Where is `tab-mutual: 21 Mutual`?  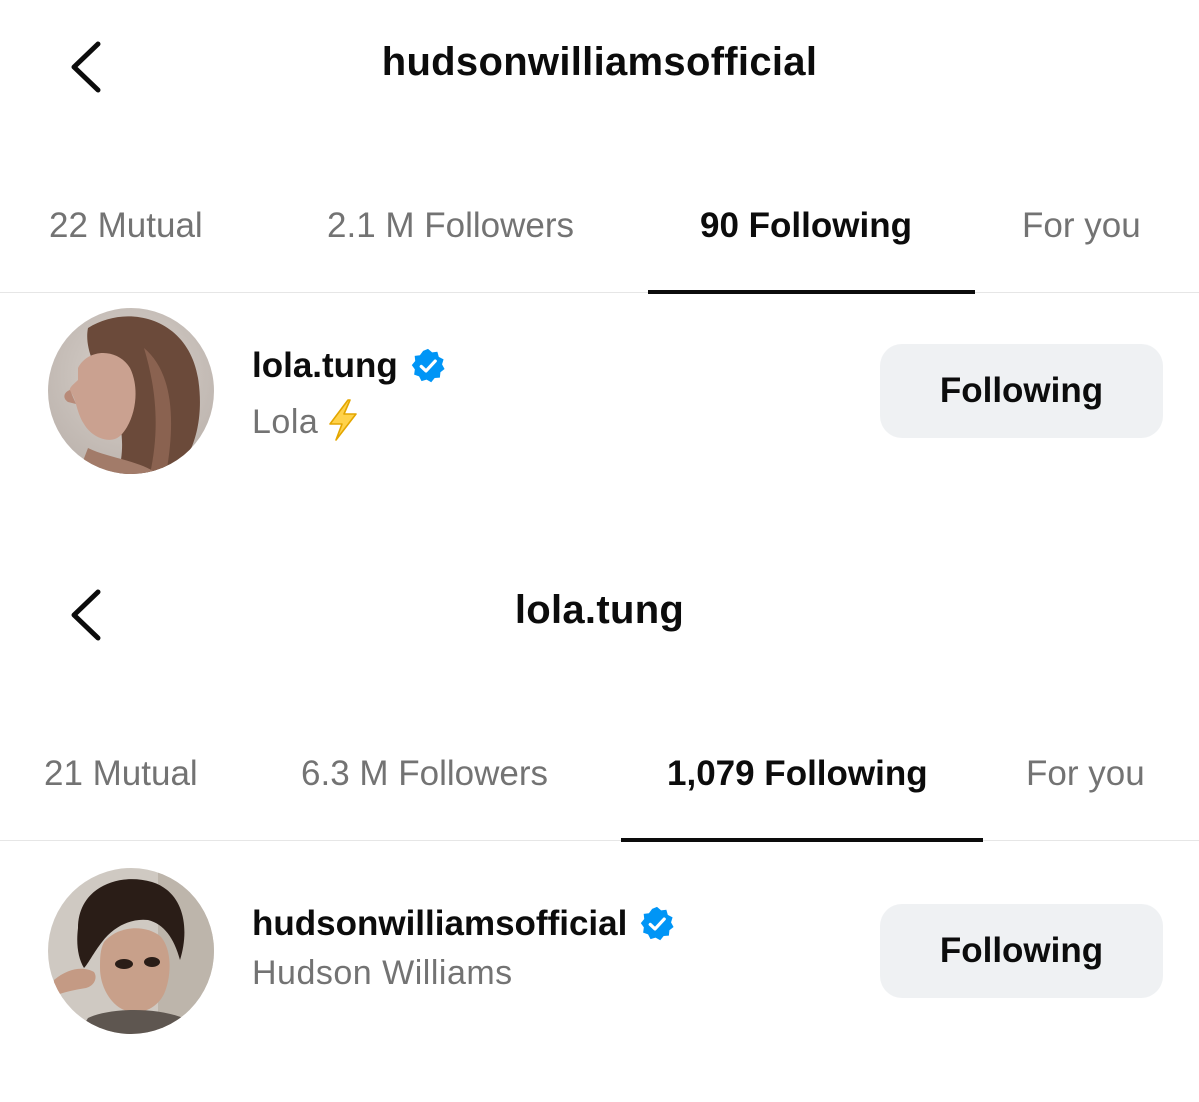 tab-mutual: 21 Mutual is located at coordinates (121, 774).